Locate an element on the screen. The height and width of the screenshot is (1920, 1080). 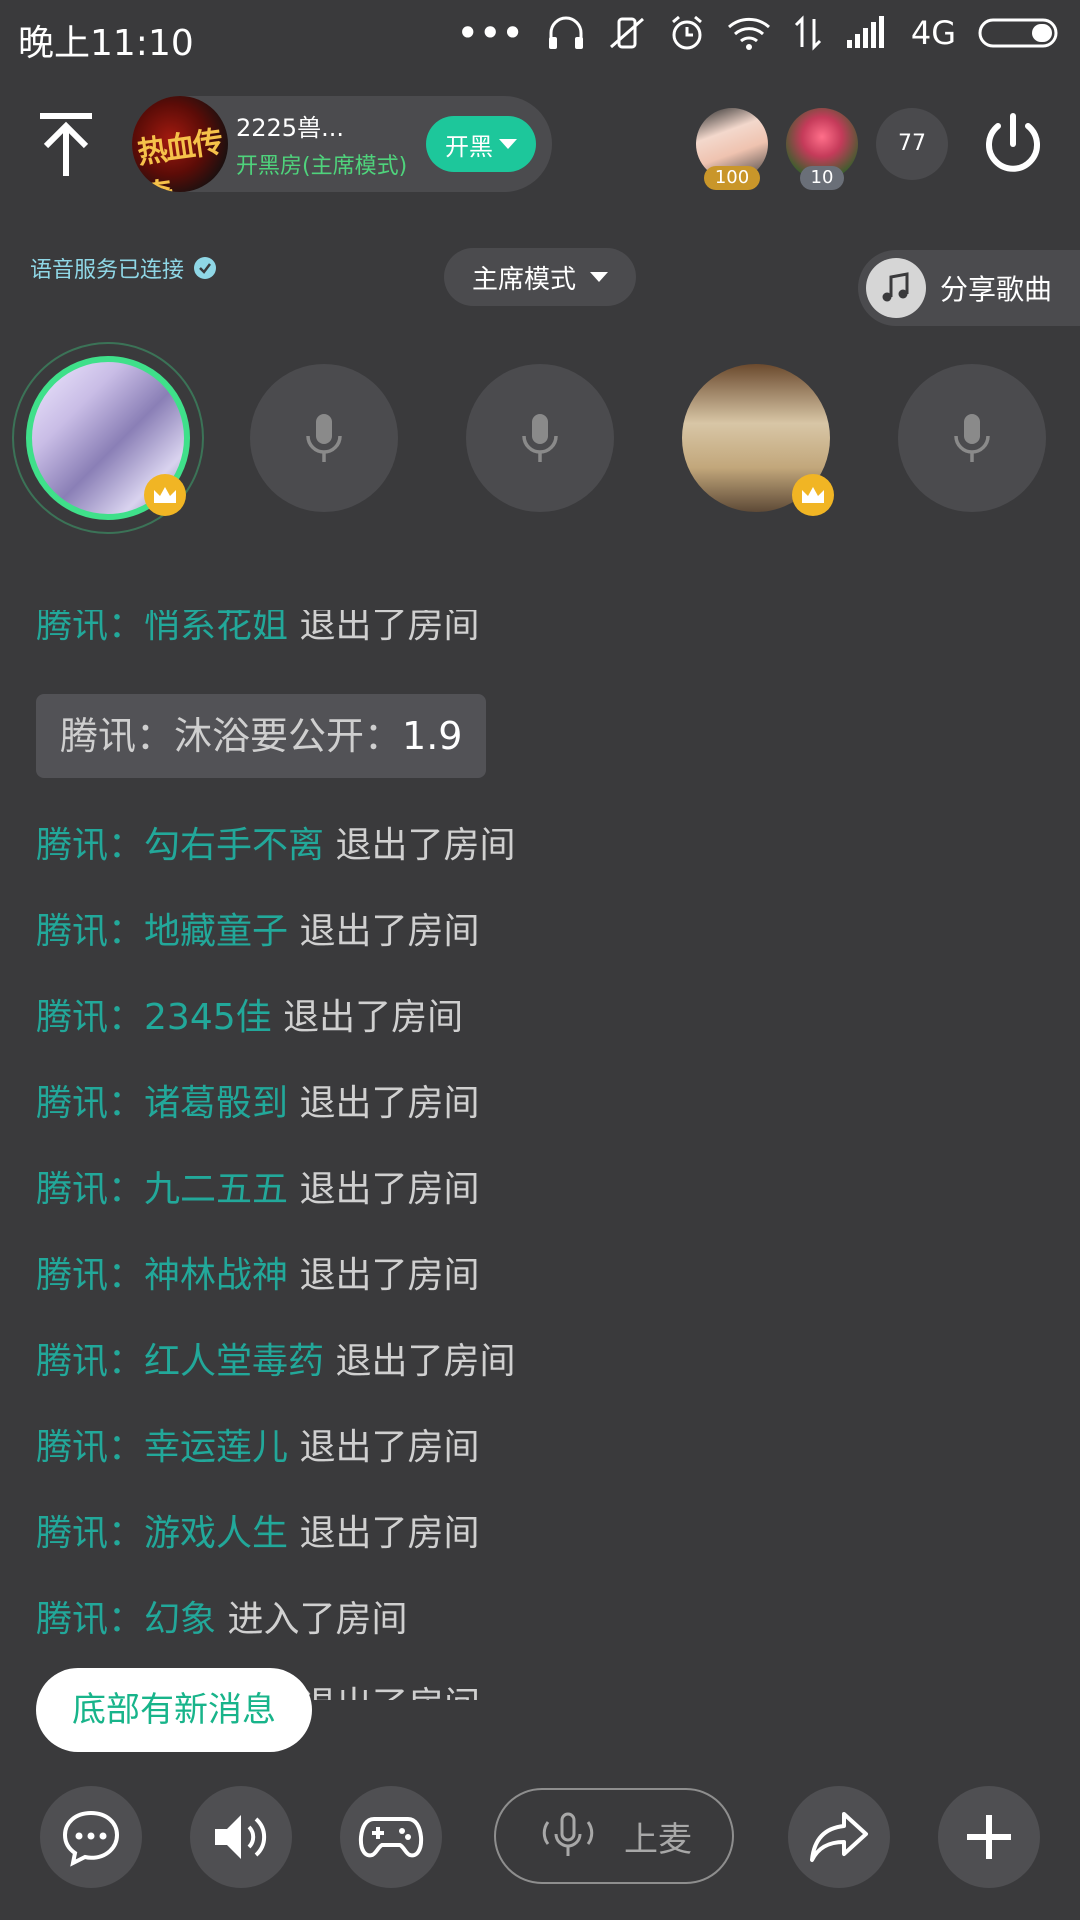
signal-icon is located at coordinates (865, 32).